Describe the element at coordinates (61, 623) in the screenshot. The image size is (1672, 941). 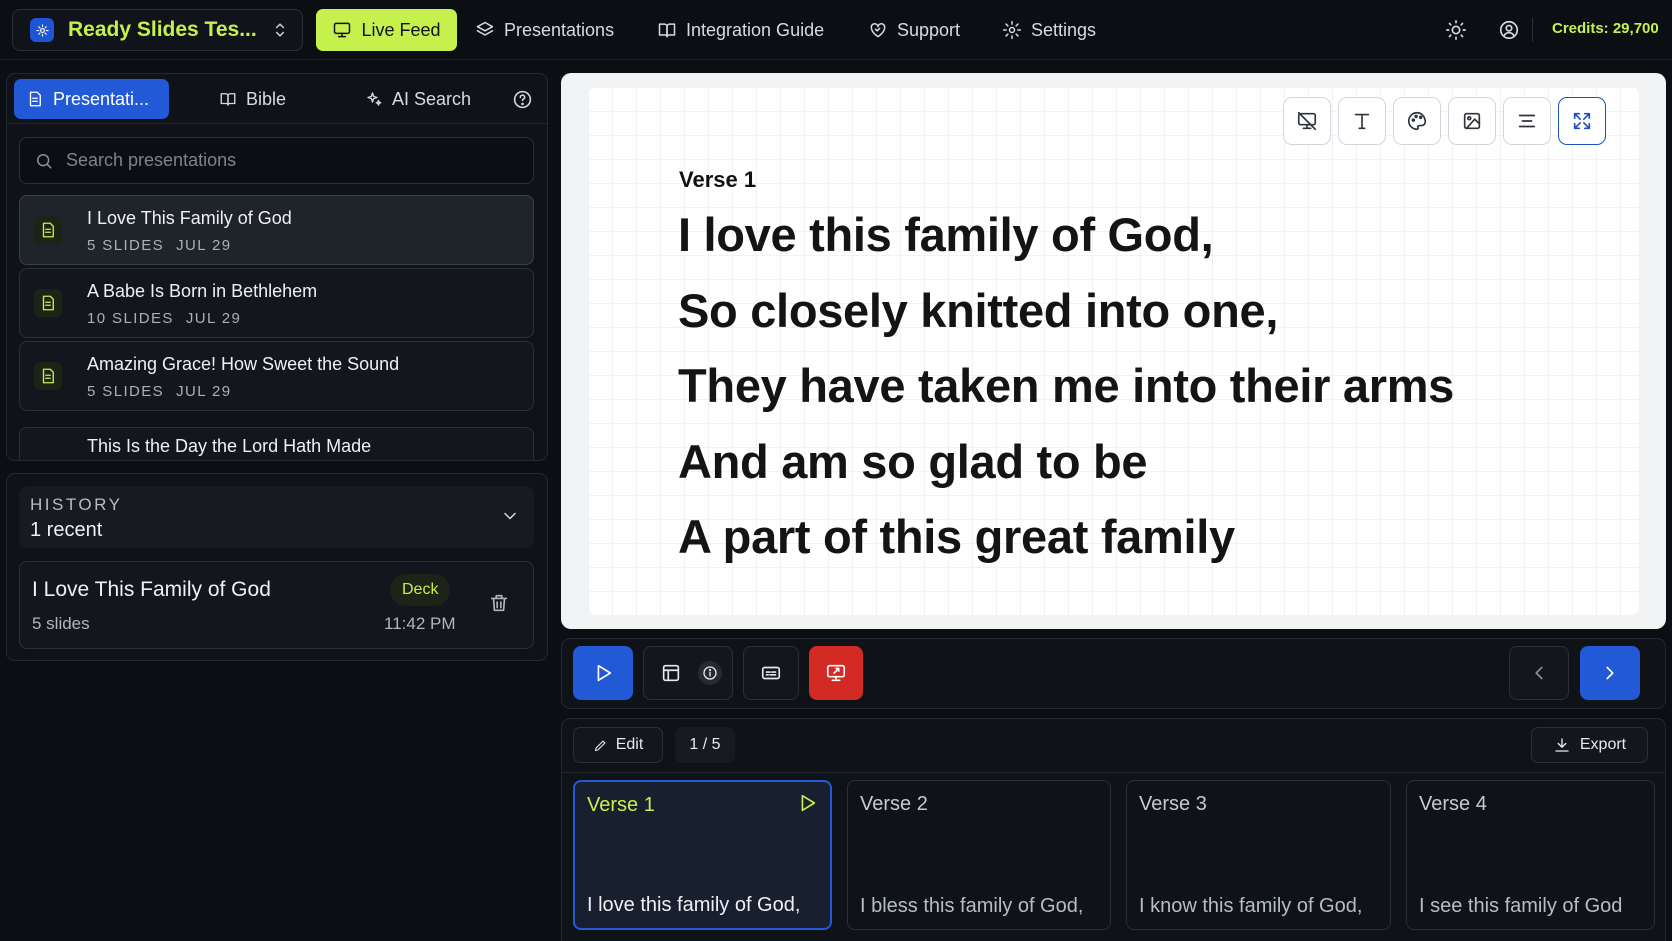
I see `history-item-slides: 5 slides` at that location.